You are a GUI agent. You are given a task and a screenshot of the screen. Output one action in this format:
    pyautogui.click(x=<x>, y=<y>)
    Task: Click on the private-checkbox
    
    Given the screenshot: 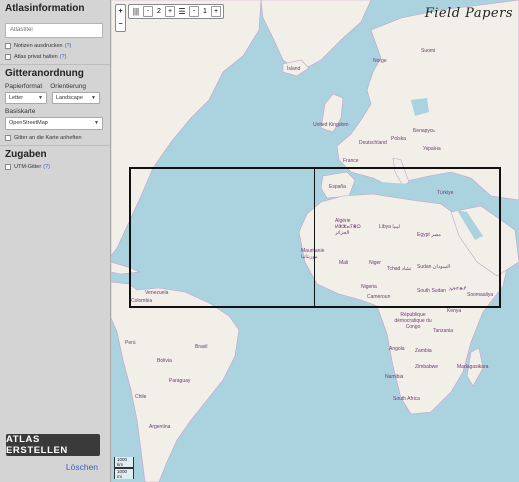 What is the action you would take?
    pyautogui.click(x=8, y=56)
    